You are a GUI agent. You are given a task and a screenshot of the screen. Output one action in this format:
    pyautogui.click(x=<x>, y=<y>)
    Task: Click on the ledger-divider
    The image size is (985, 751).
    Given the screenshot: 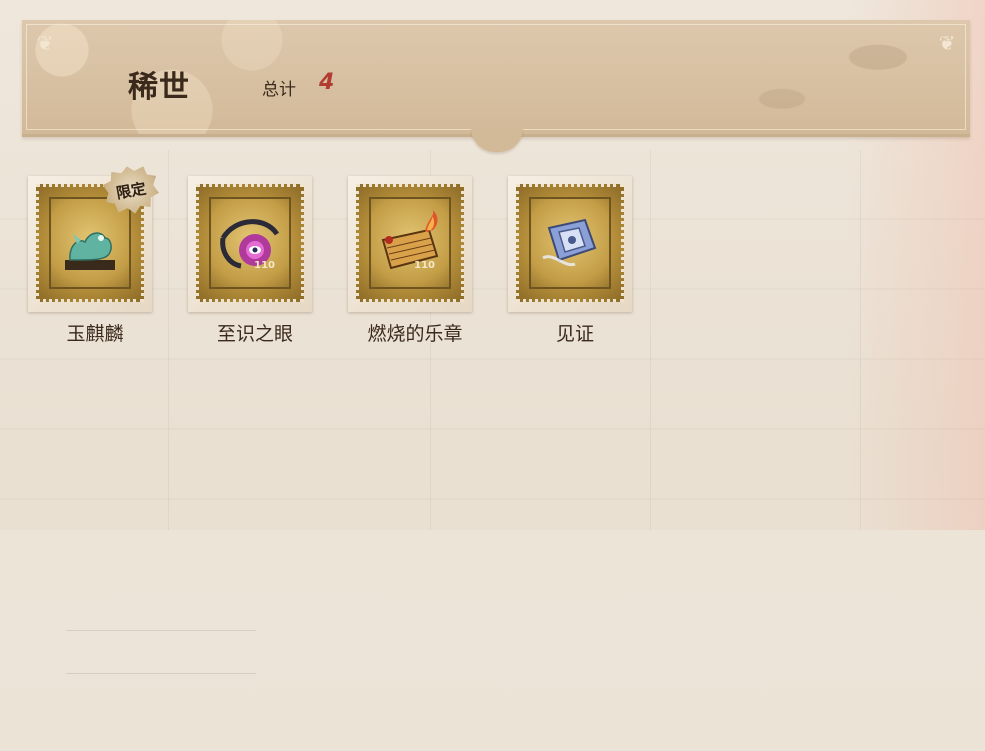 What is the action you would take?
    pyautogui.click(x=860, y=340)
    